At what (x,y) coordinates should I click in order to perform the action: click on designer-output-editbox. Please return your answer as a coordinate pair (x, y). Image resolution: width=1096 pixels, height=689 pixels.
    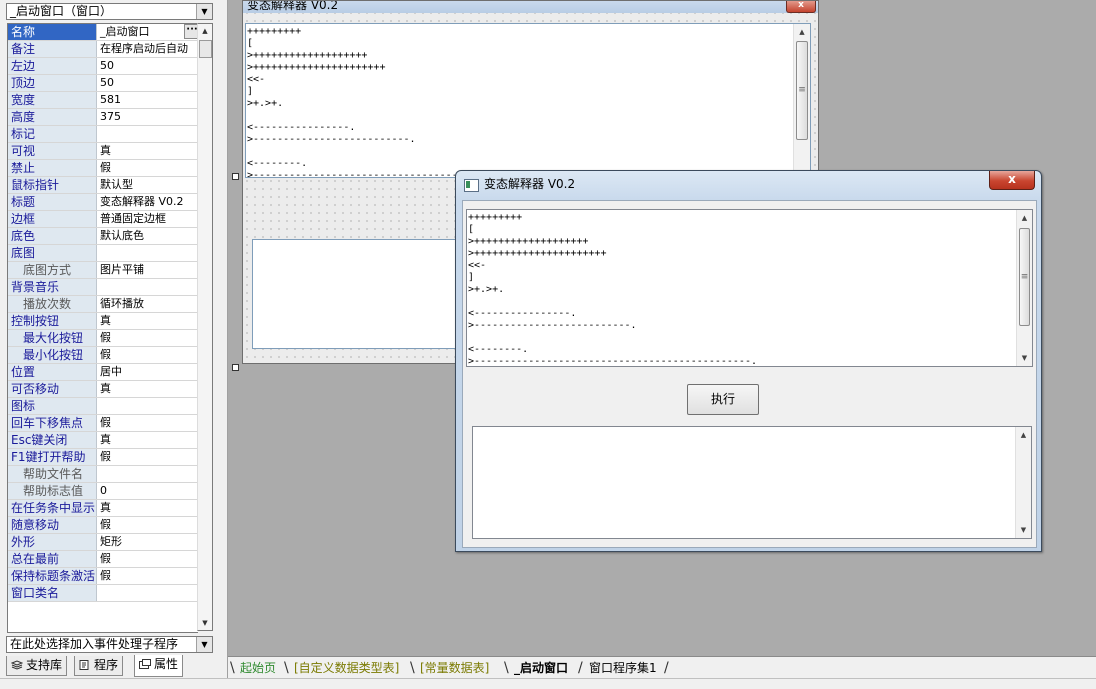
    Looking at the image, I should click on (358, 294).